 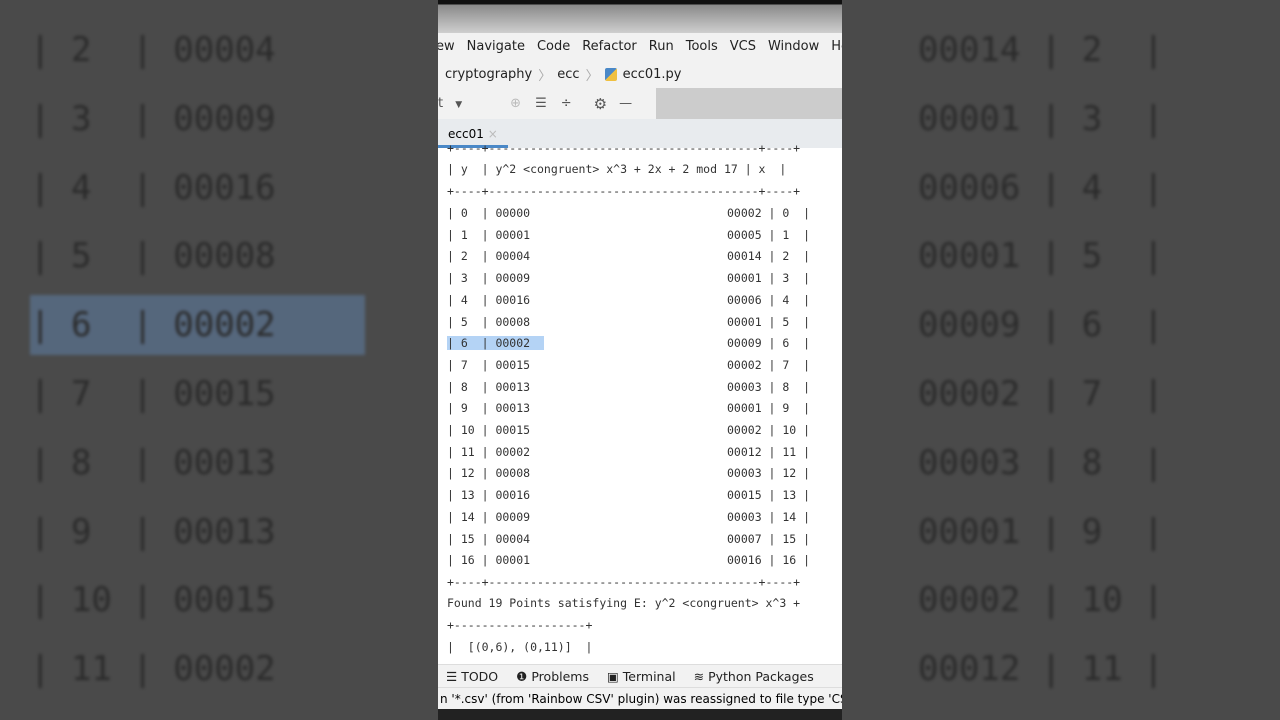 I want to click on breadcrumb-file: ecc01.py, so click(x=652, y=74).